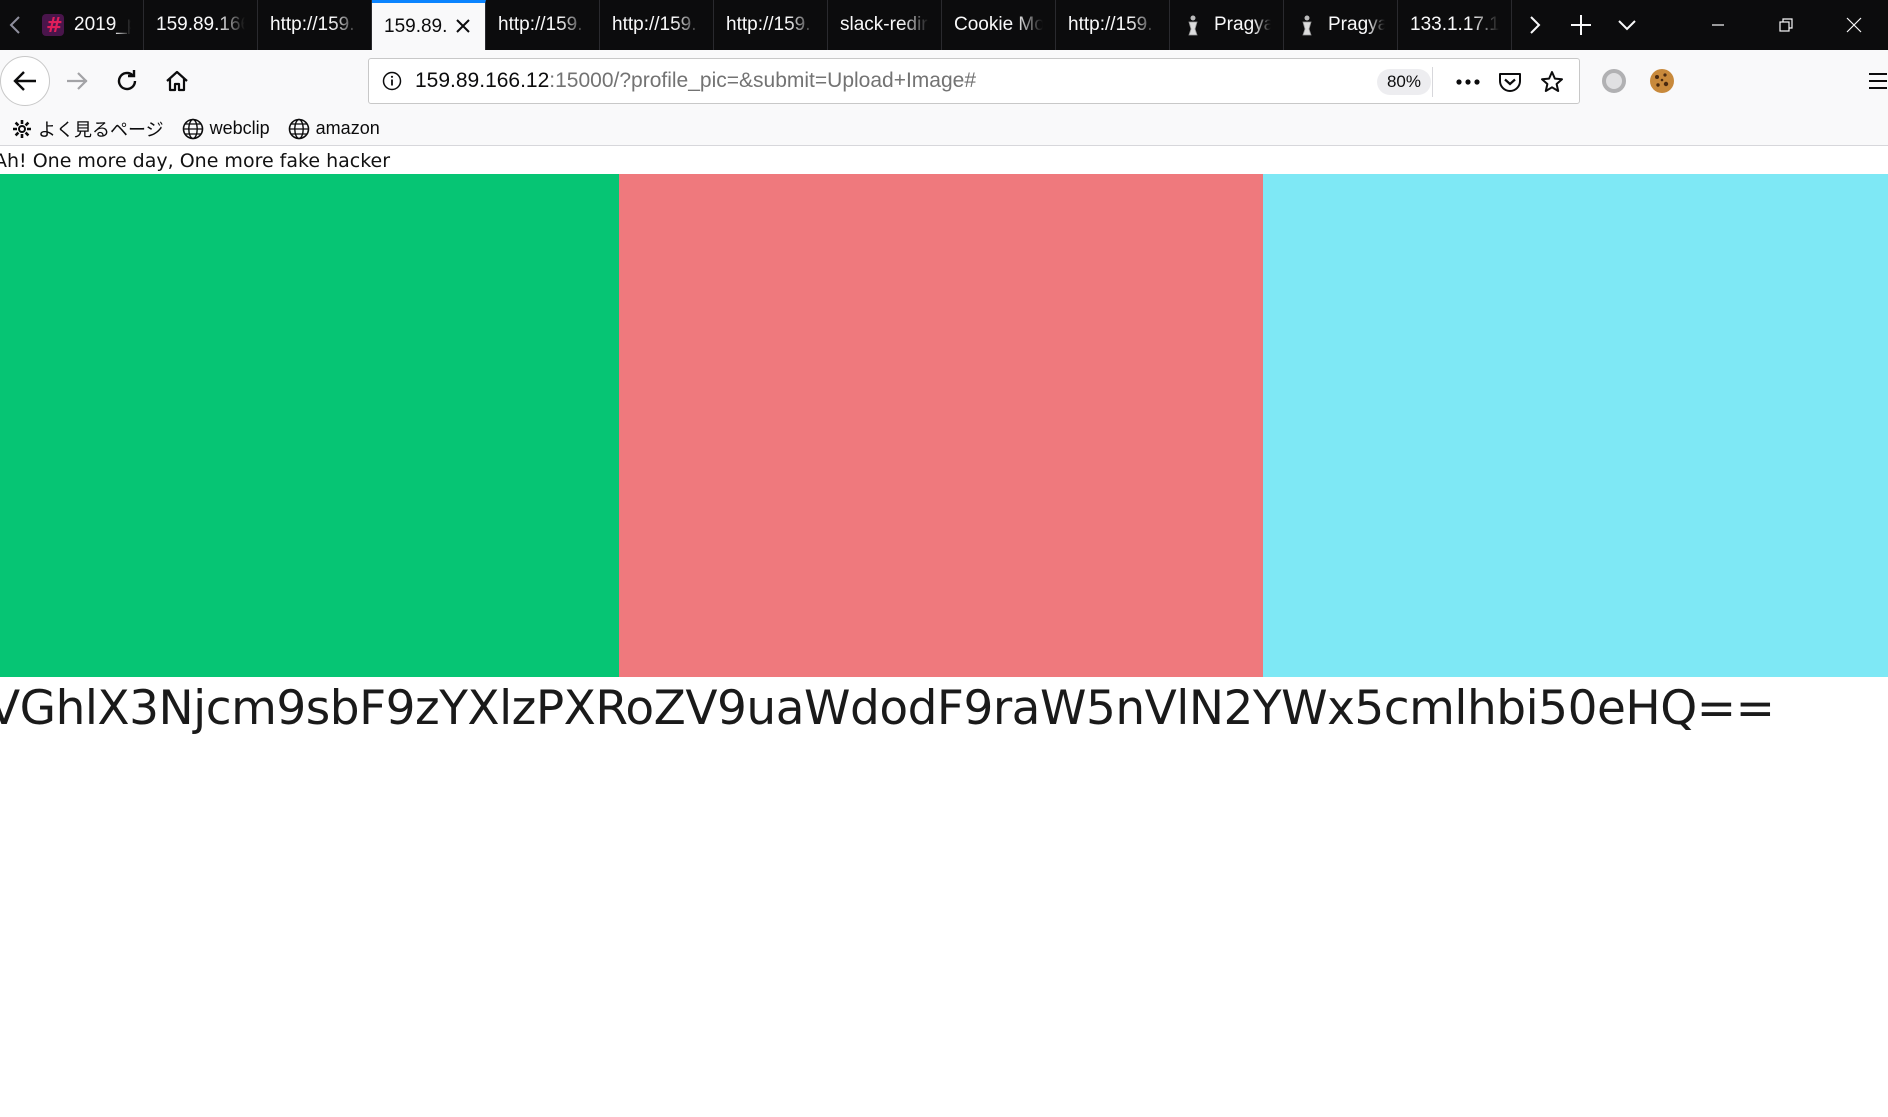 The height and width of the screenshot is (1117, 1888). Describe the element at coordinates (944, 129) in the screenshot. I see `bookmarks-toolbar: よく見るページ webclip amazon` at that location.